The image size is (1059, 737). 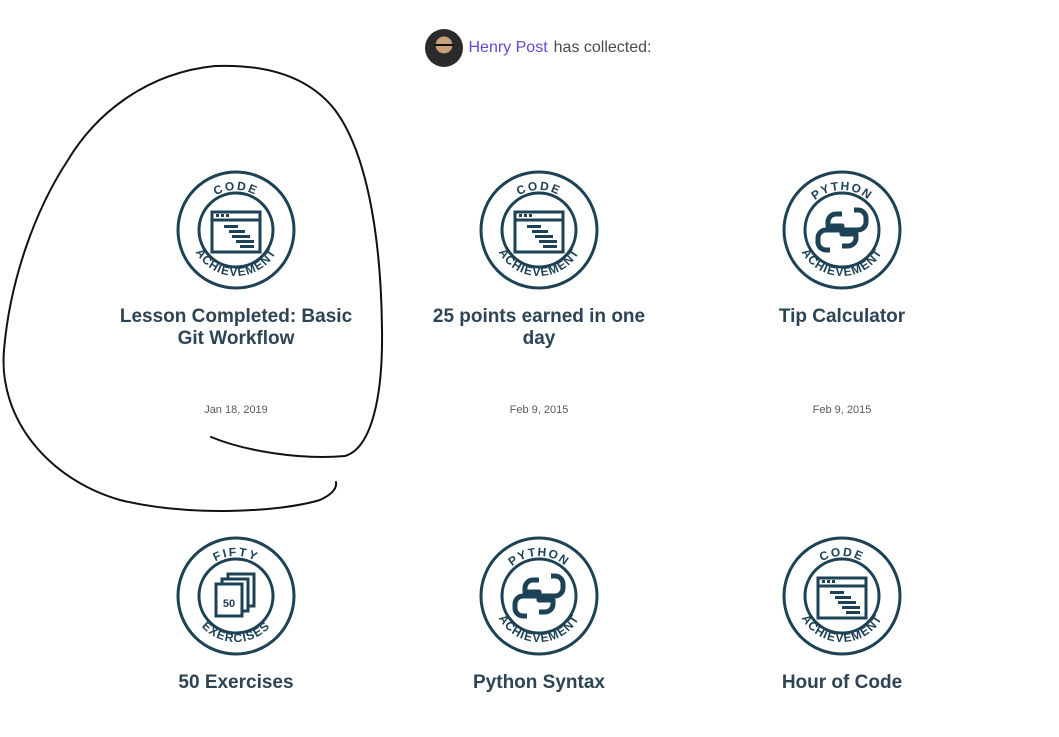 I want to click on badge-card-4: PYTHON ACHIEVEMENT Python Syntax, so click(x=539, y=614).